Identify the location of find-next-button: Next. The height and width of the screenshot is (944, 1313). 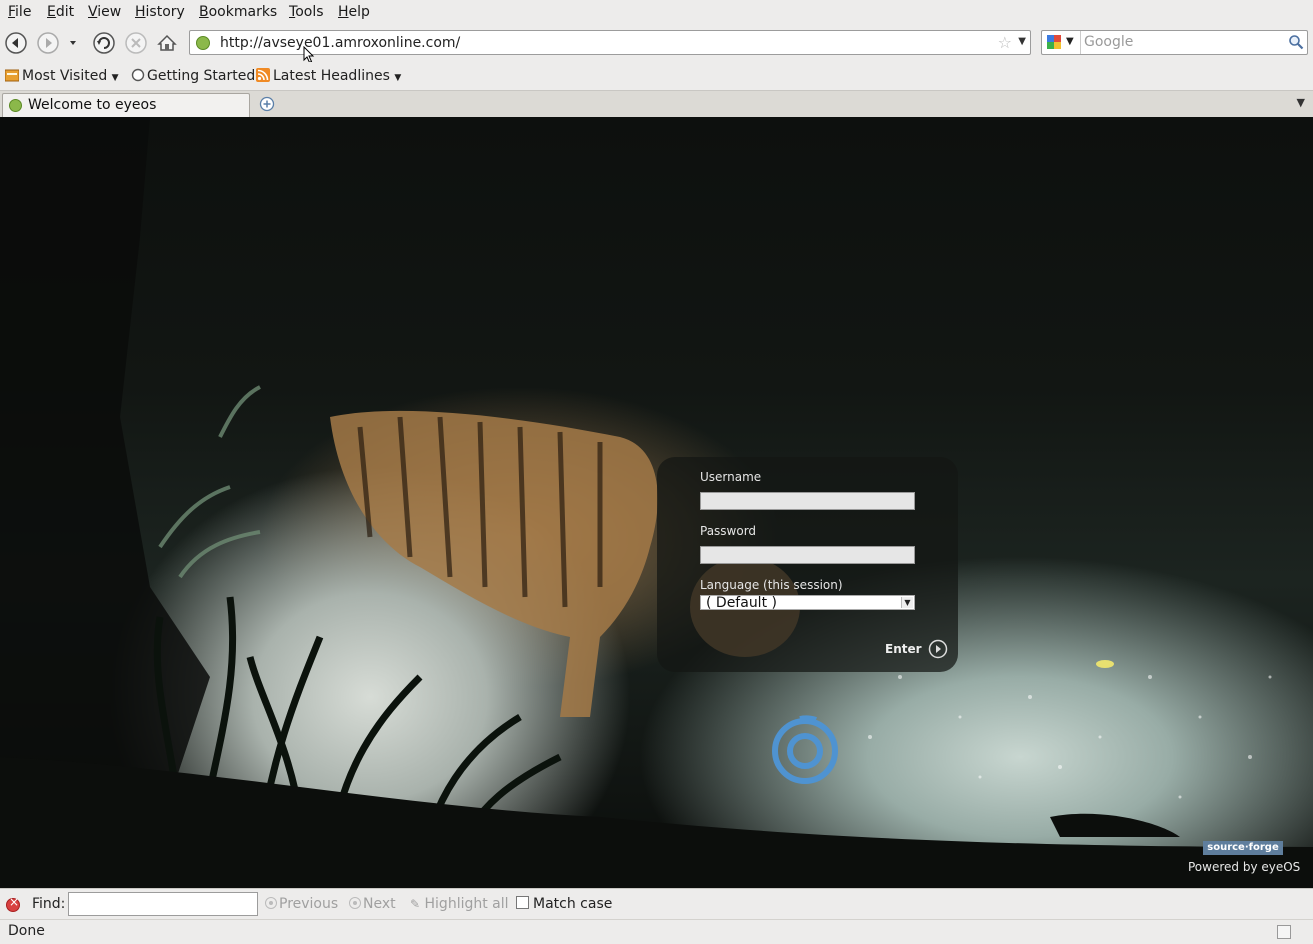
(372, 904).